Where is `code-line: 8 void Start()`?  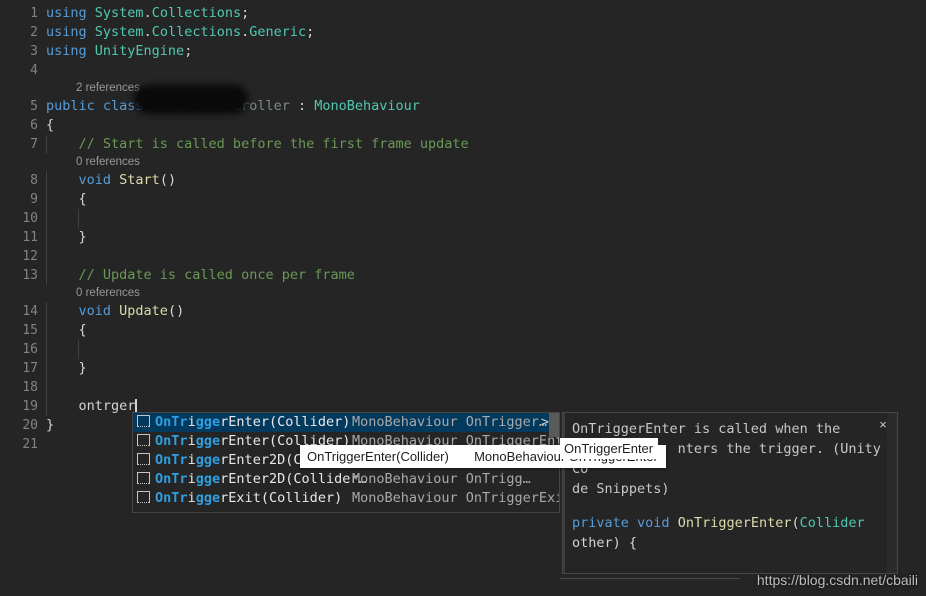 code-line: 8 void Start() is located at coordinates (463, 180).